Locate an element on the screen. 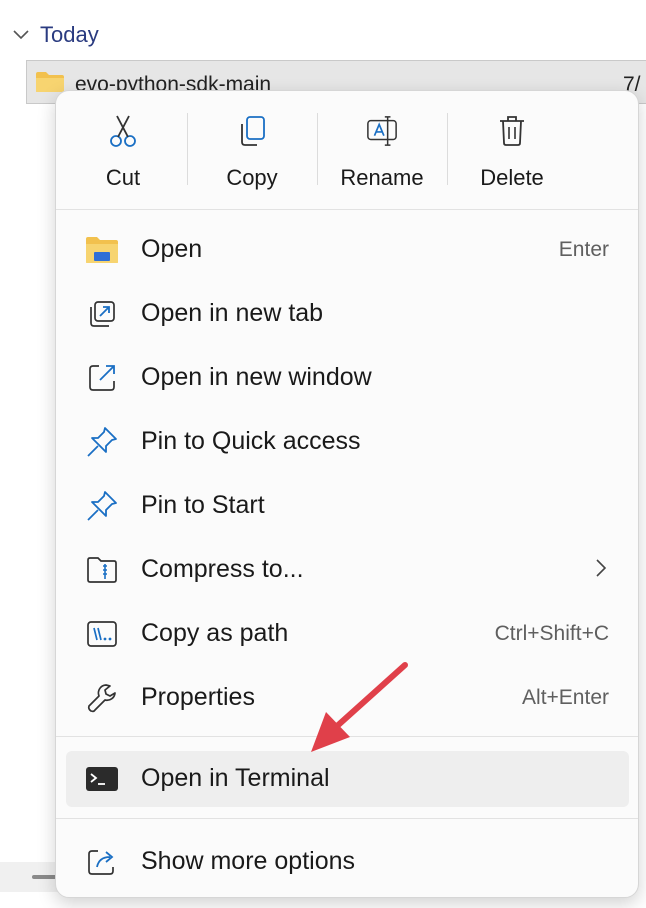 The height and width of the screenshot is (908, 646). annotation-arrow is located at coordinates (359, 707).